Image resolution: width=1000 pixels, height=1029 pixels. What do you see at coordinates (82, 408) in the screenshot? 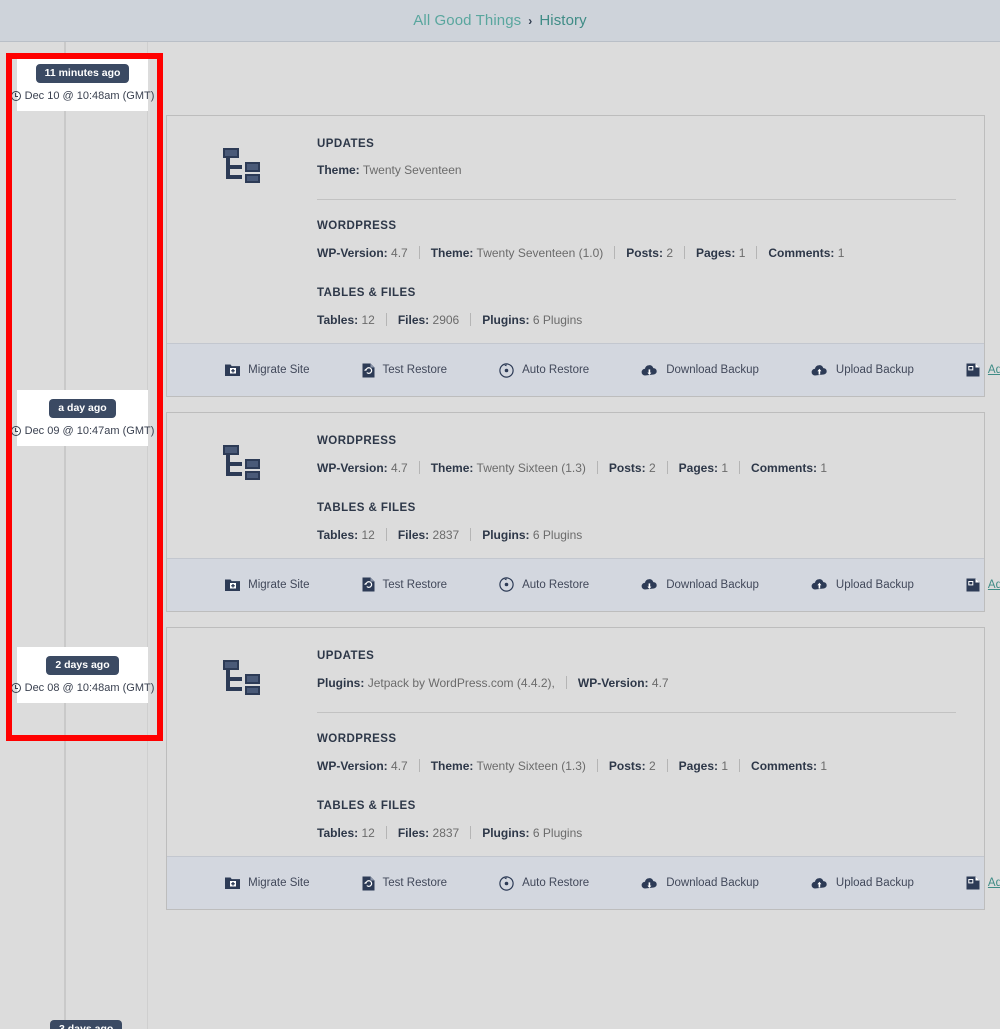
I see `timeline-relative-badge: a day ago` at bounding box center [82, 408].